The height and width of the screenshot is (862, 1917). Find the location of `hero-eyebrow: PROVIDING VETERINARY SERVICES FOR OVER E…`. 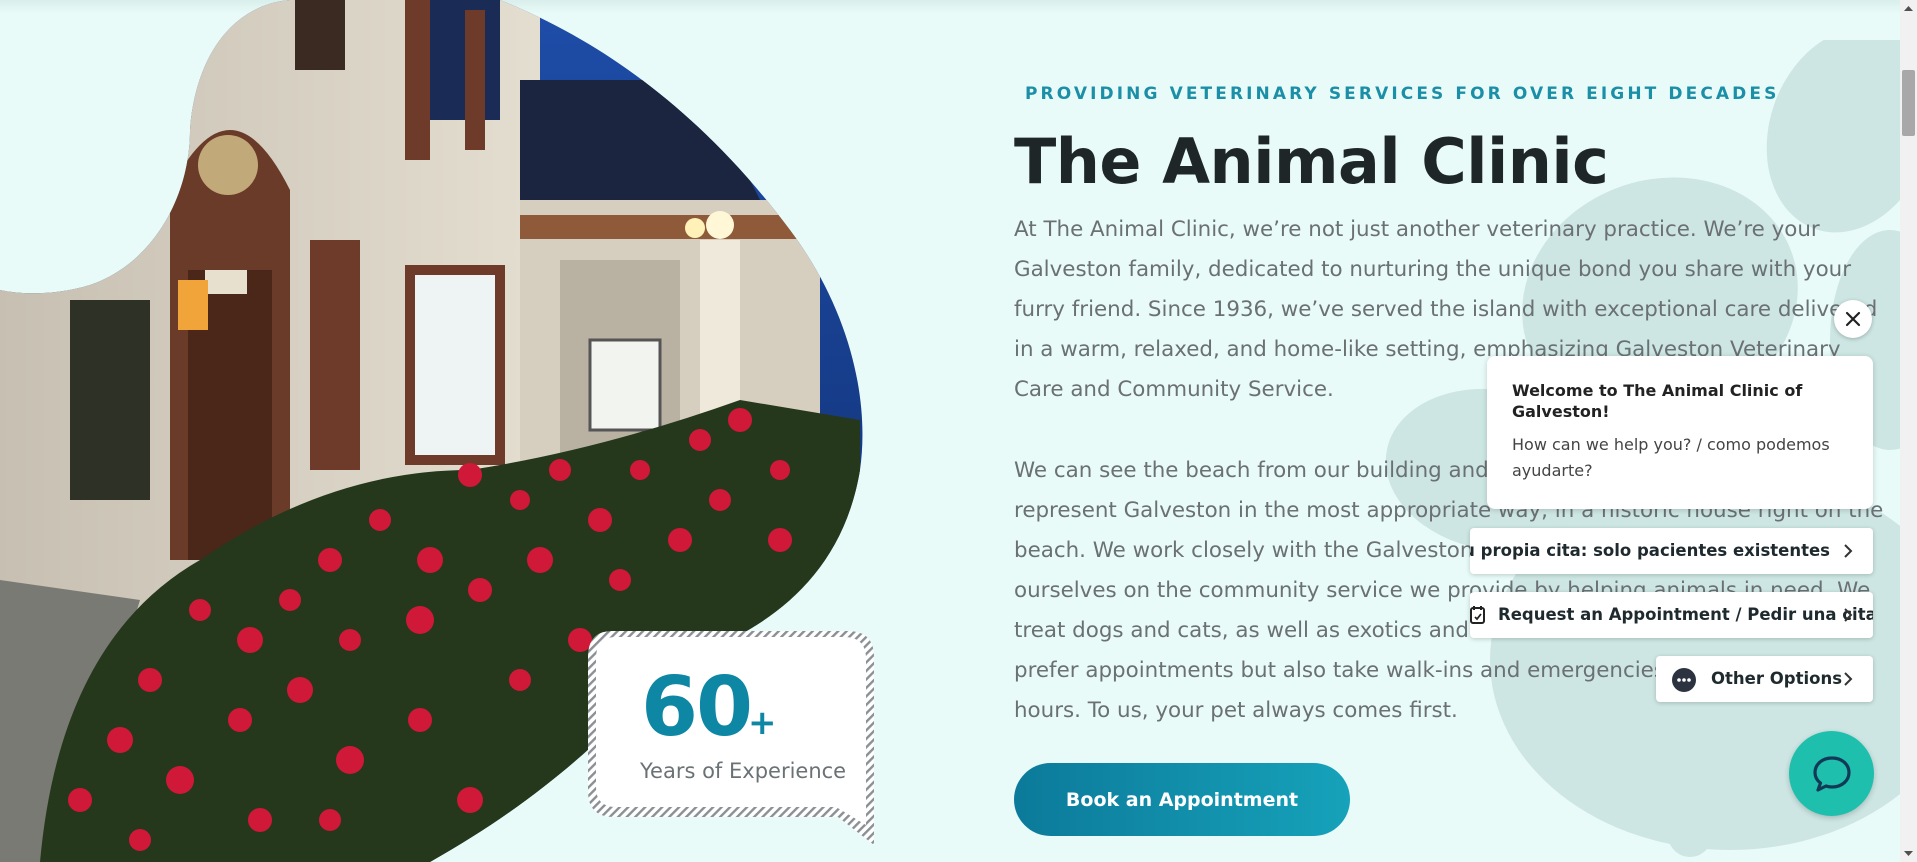

hero-eyebrow: PROVIDING VETERINARY SERVICES FOR OVER E… is located at coordinates (1402, 94).